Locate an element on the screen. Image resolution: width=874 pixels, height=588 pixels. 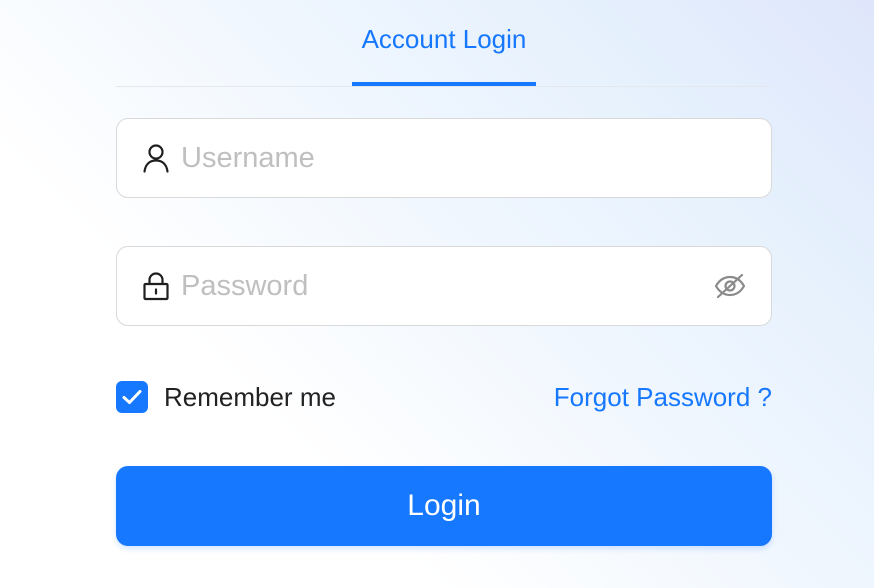
lock-icon is located at coordinates (156, 286).